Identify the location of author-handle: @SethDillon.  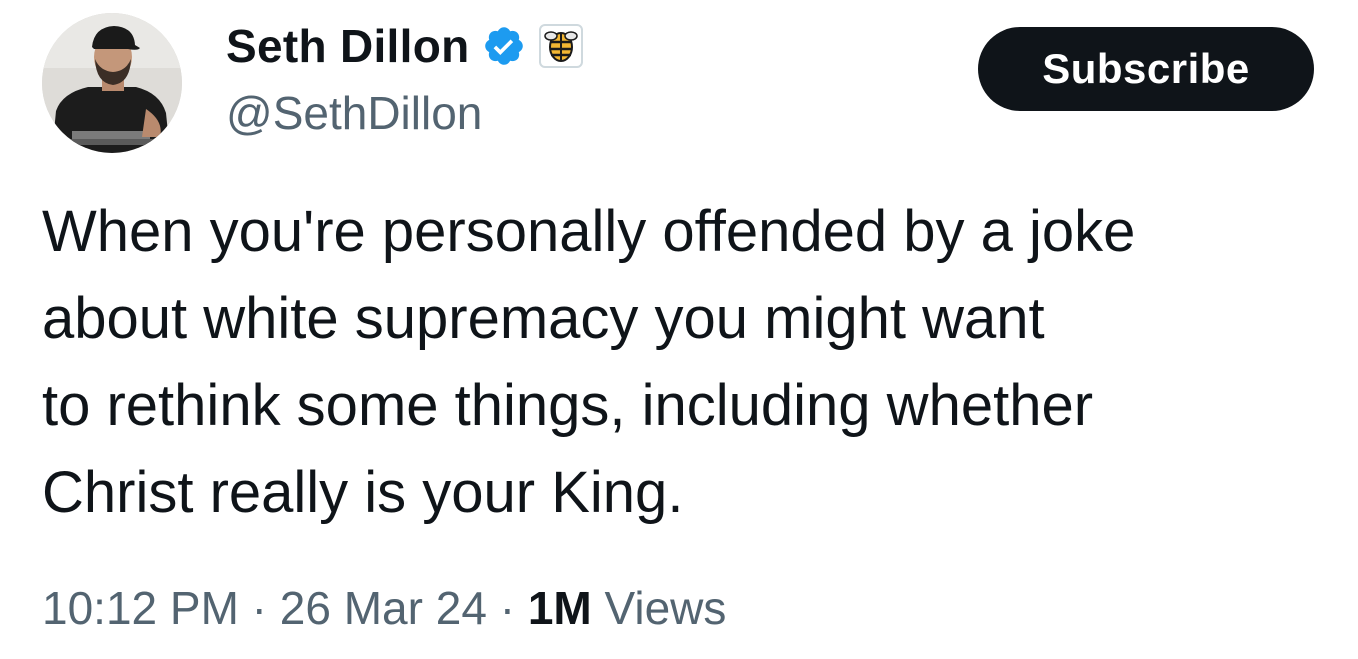
(354, 113).